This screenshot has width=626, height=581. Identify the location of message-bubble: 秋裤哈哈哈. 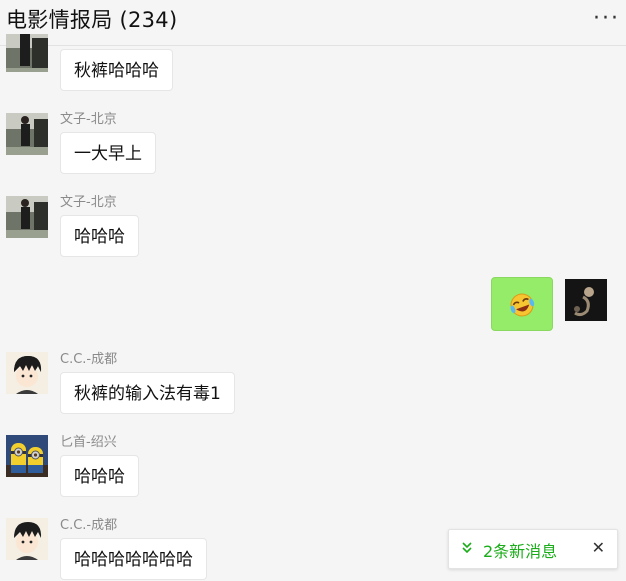
(116, 70).